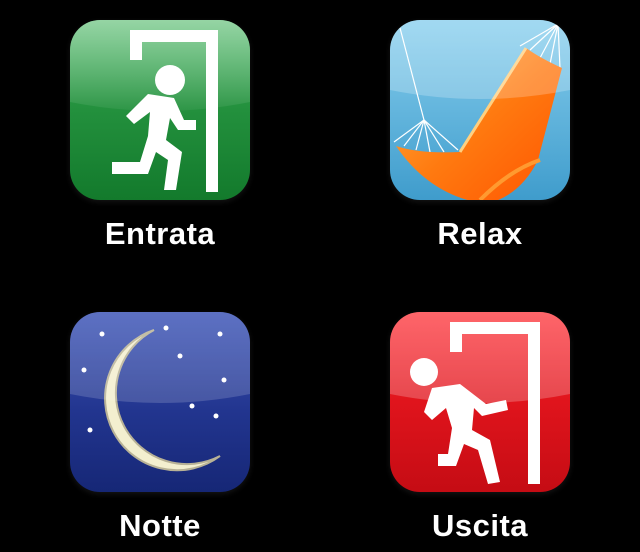 Image resolution: width=640 pixels, height=552 pixels. I want to click on tile-label-relax: Relax, so click(480, 233).